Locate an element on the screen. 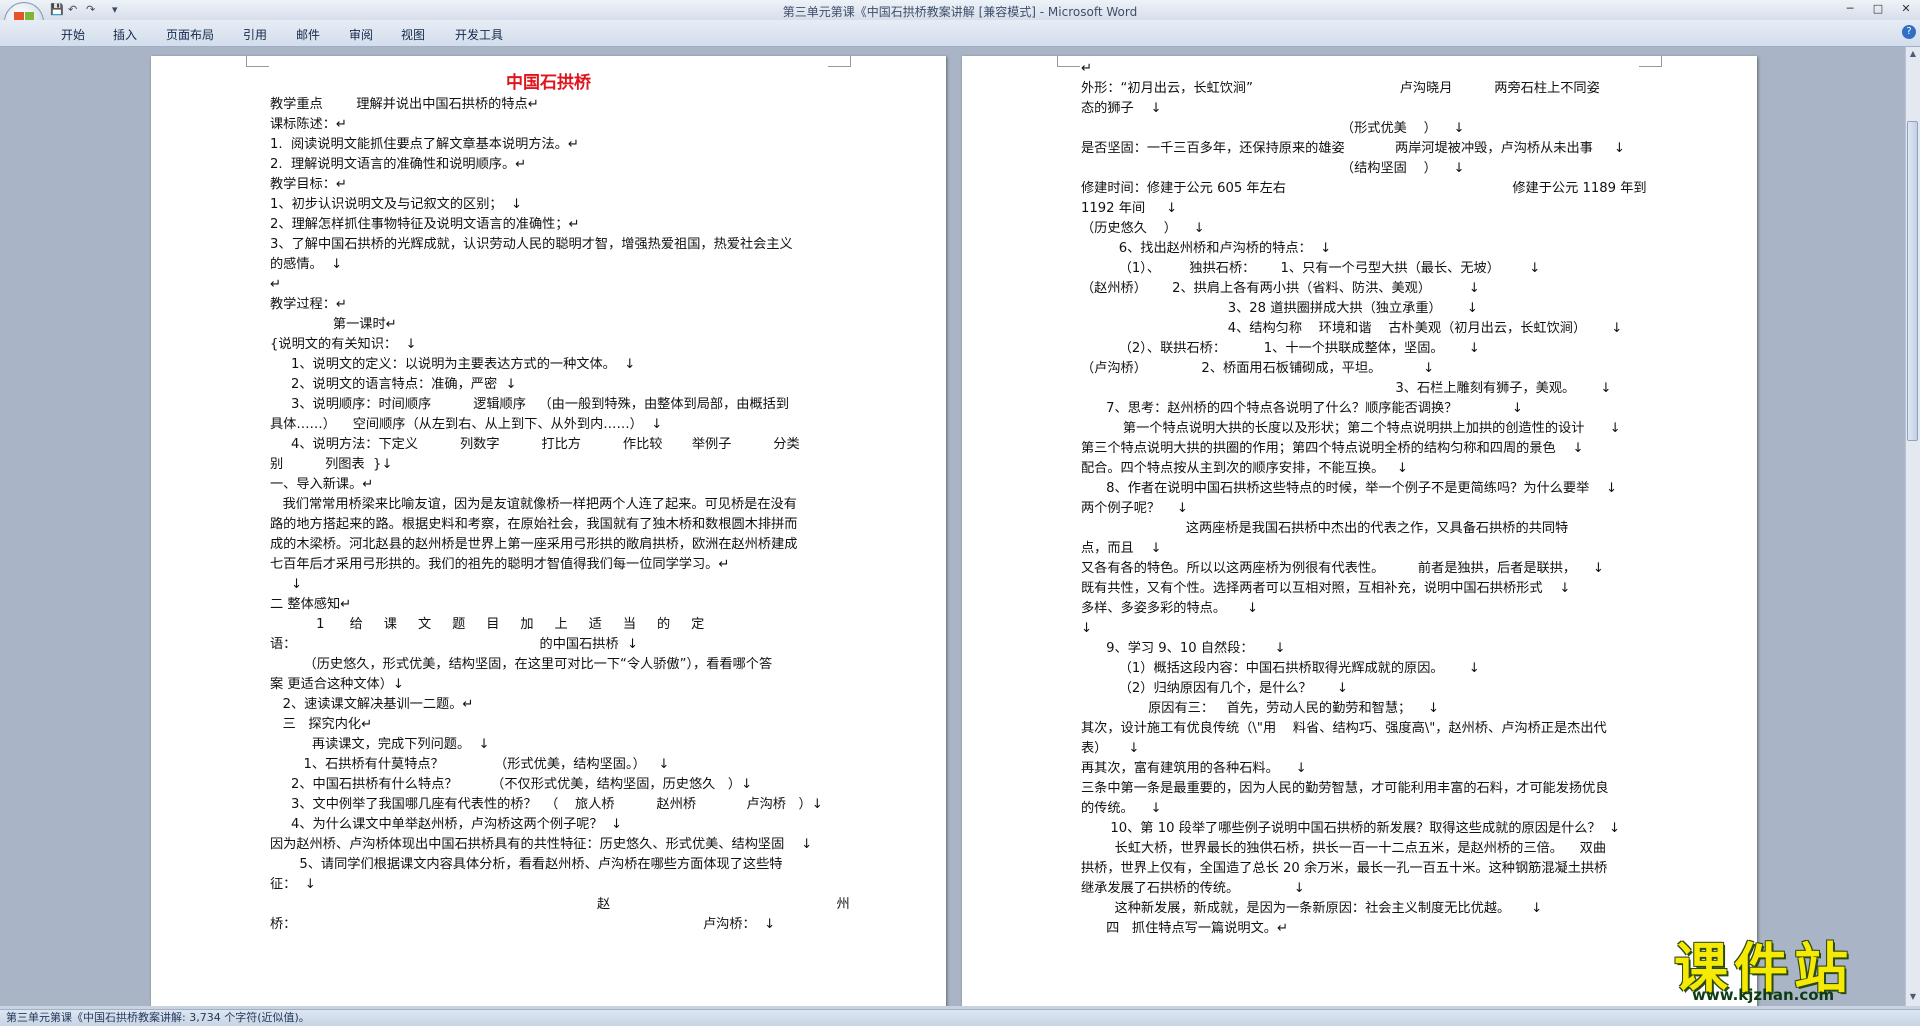  text-line-content: 再其次，富有建筑用的各种石料。 ↓ is located at coordinates (1194, 768).